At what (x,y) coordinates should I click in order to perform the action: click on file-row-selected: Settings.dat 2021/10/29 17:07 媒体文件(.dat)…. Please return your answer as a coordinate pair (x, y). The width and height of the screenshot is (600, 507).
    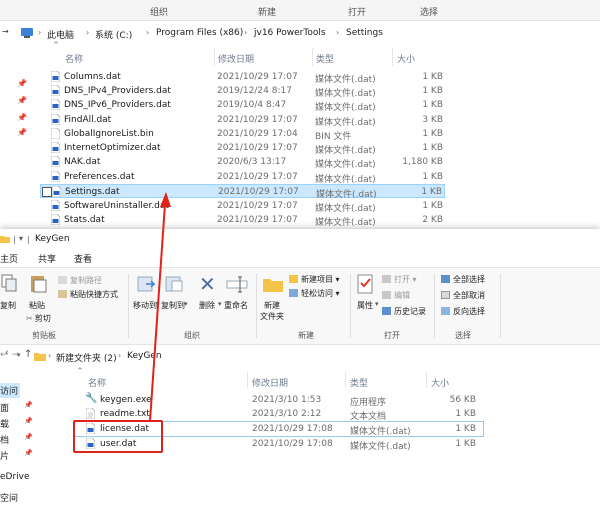
    Looking at the image, I should click on (242, 192).